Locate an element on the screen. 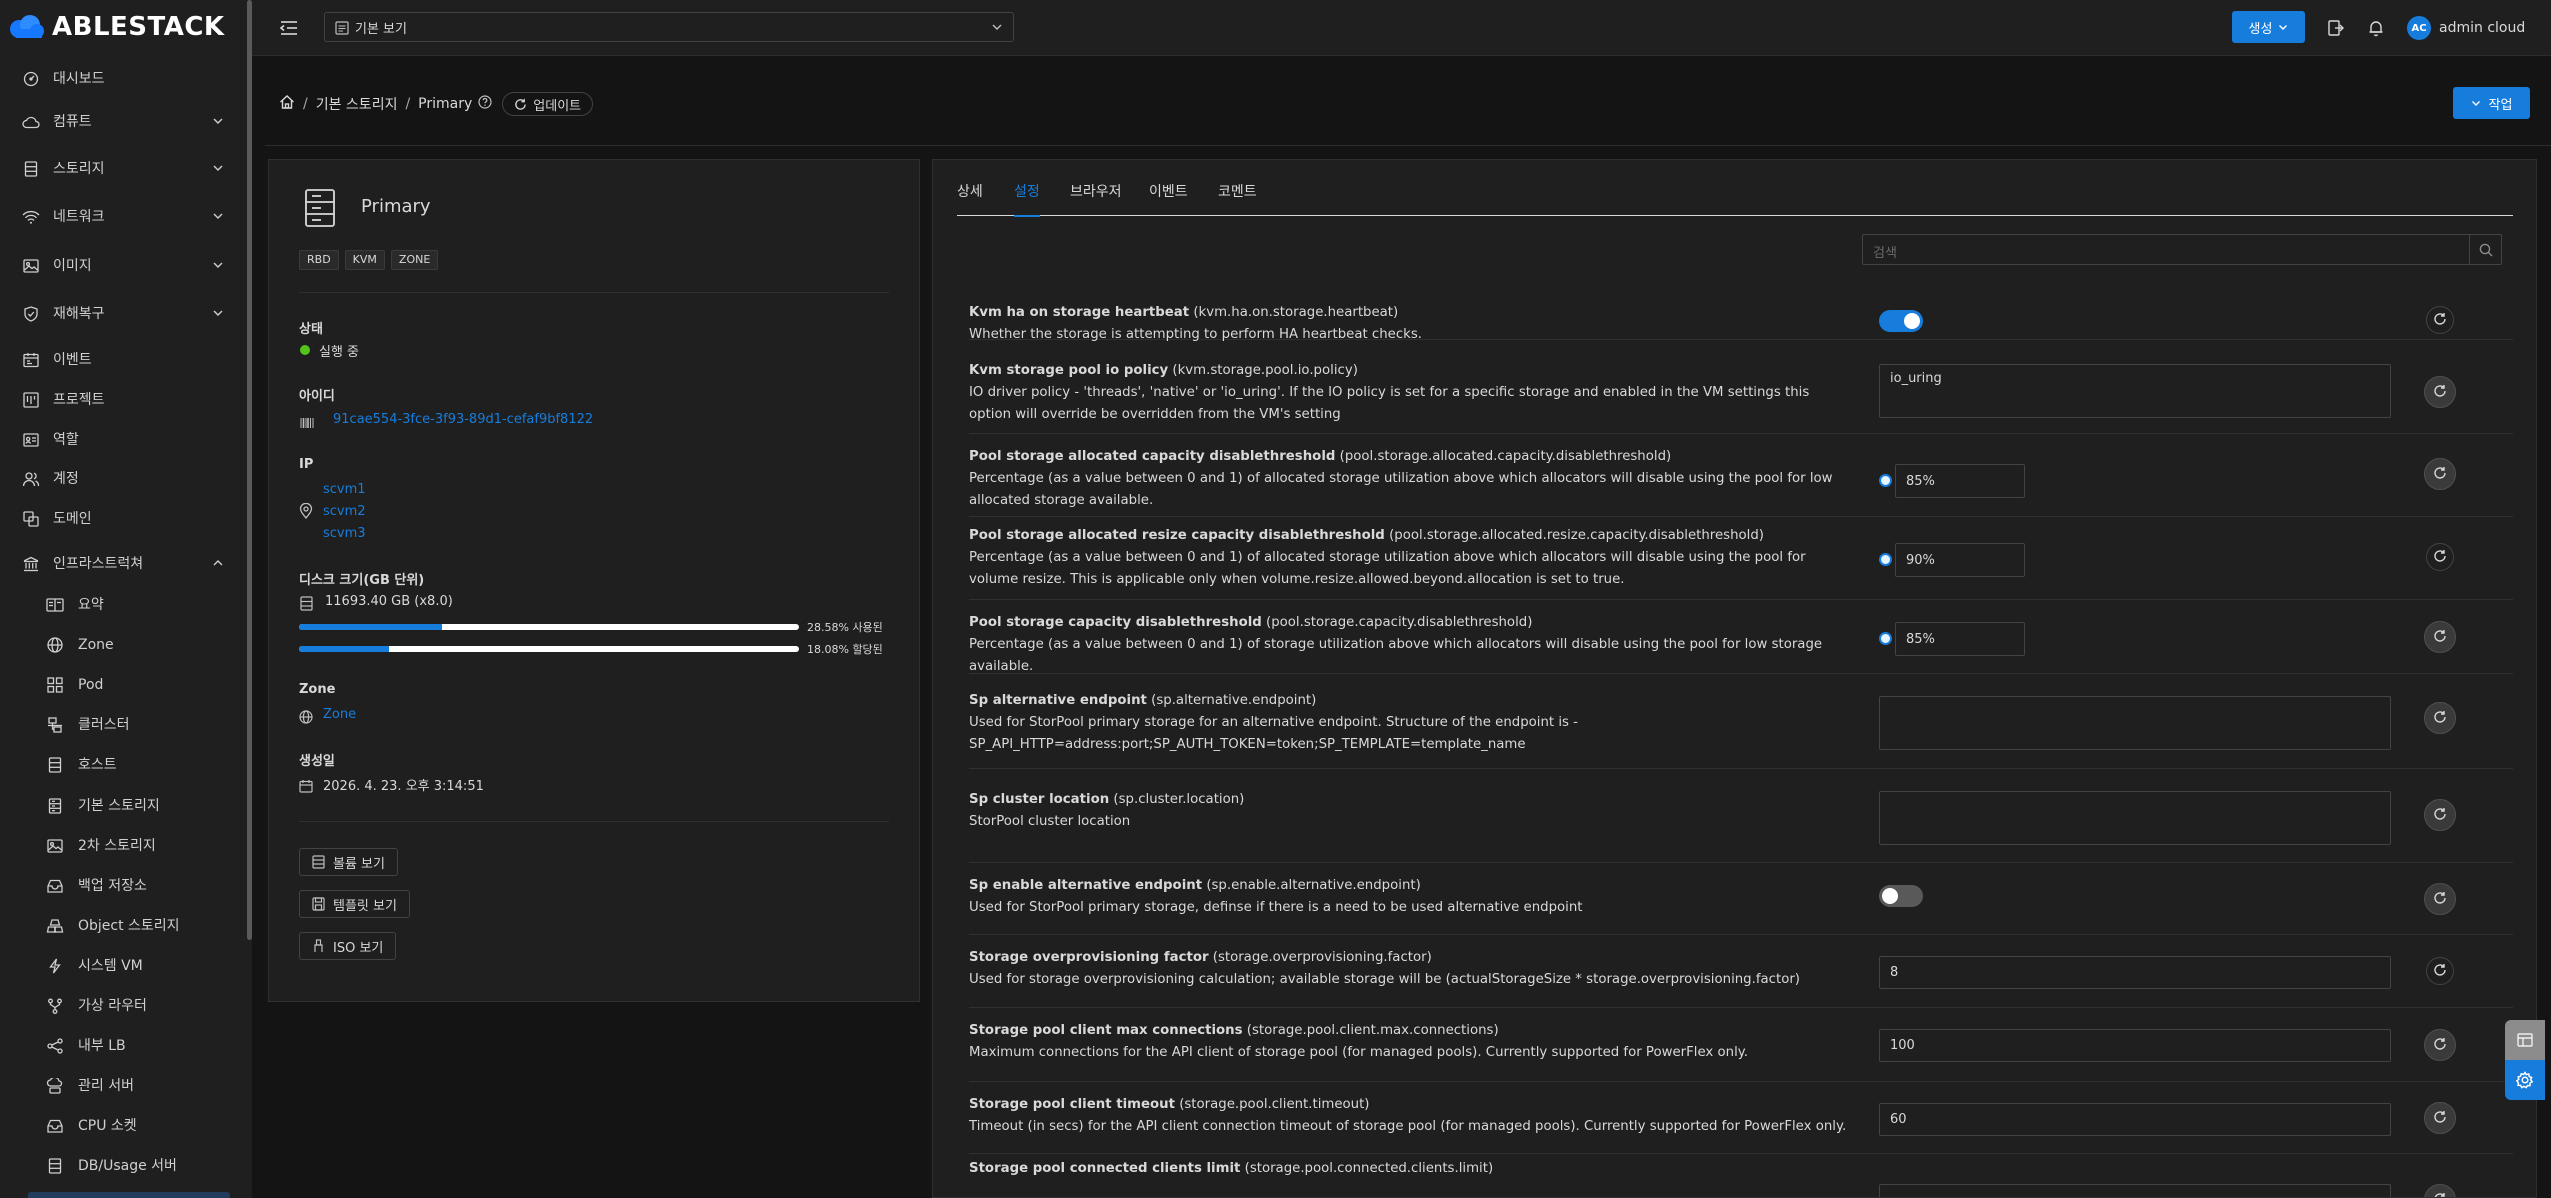 This screenshot has height=1198, width=2551. sidebar-subitem: 관리 서버 is located at coordinates (122, 1086).